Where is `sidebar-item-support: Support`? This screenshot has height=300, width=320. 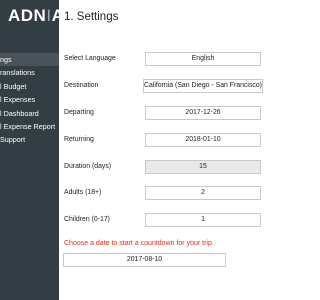
sidebar-item-support: Support is located at coordinates (29, 139).